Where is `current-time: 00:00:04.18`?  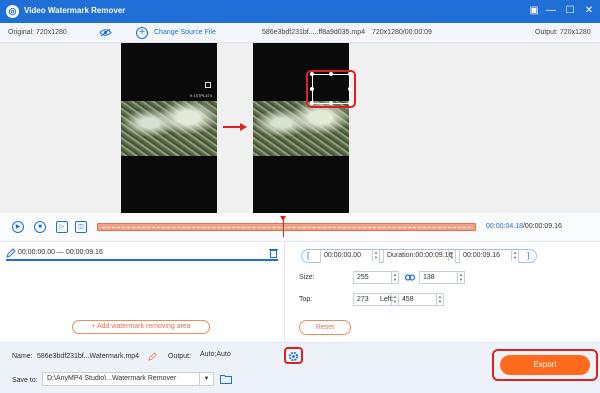
current-time: 00:00:04.18 is located at coordinates (504, 226).